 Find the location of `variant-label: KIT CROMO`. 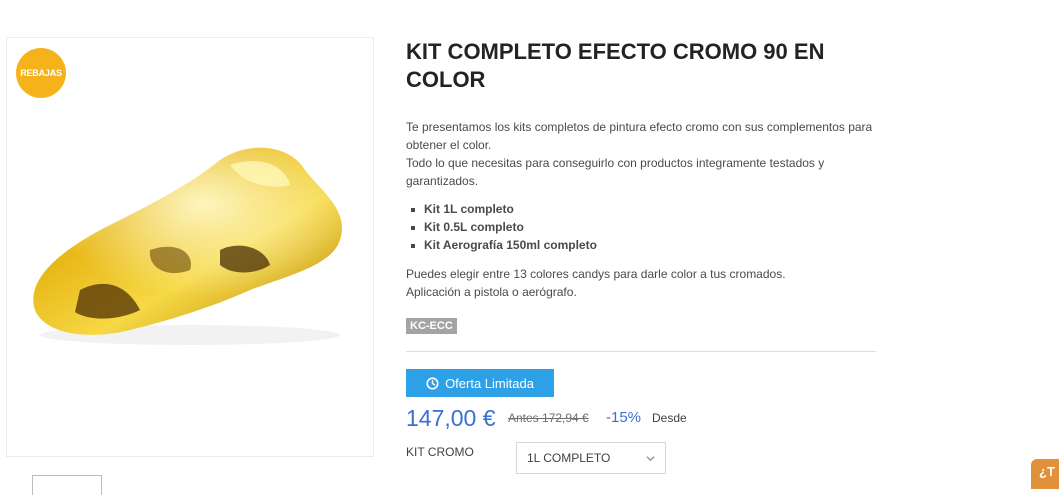

variant-label: KIT CROMO is located at coordinates (440, 452).